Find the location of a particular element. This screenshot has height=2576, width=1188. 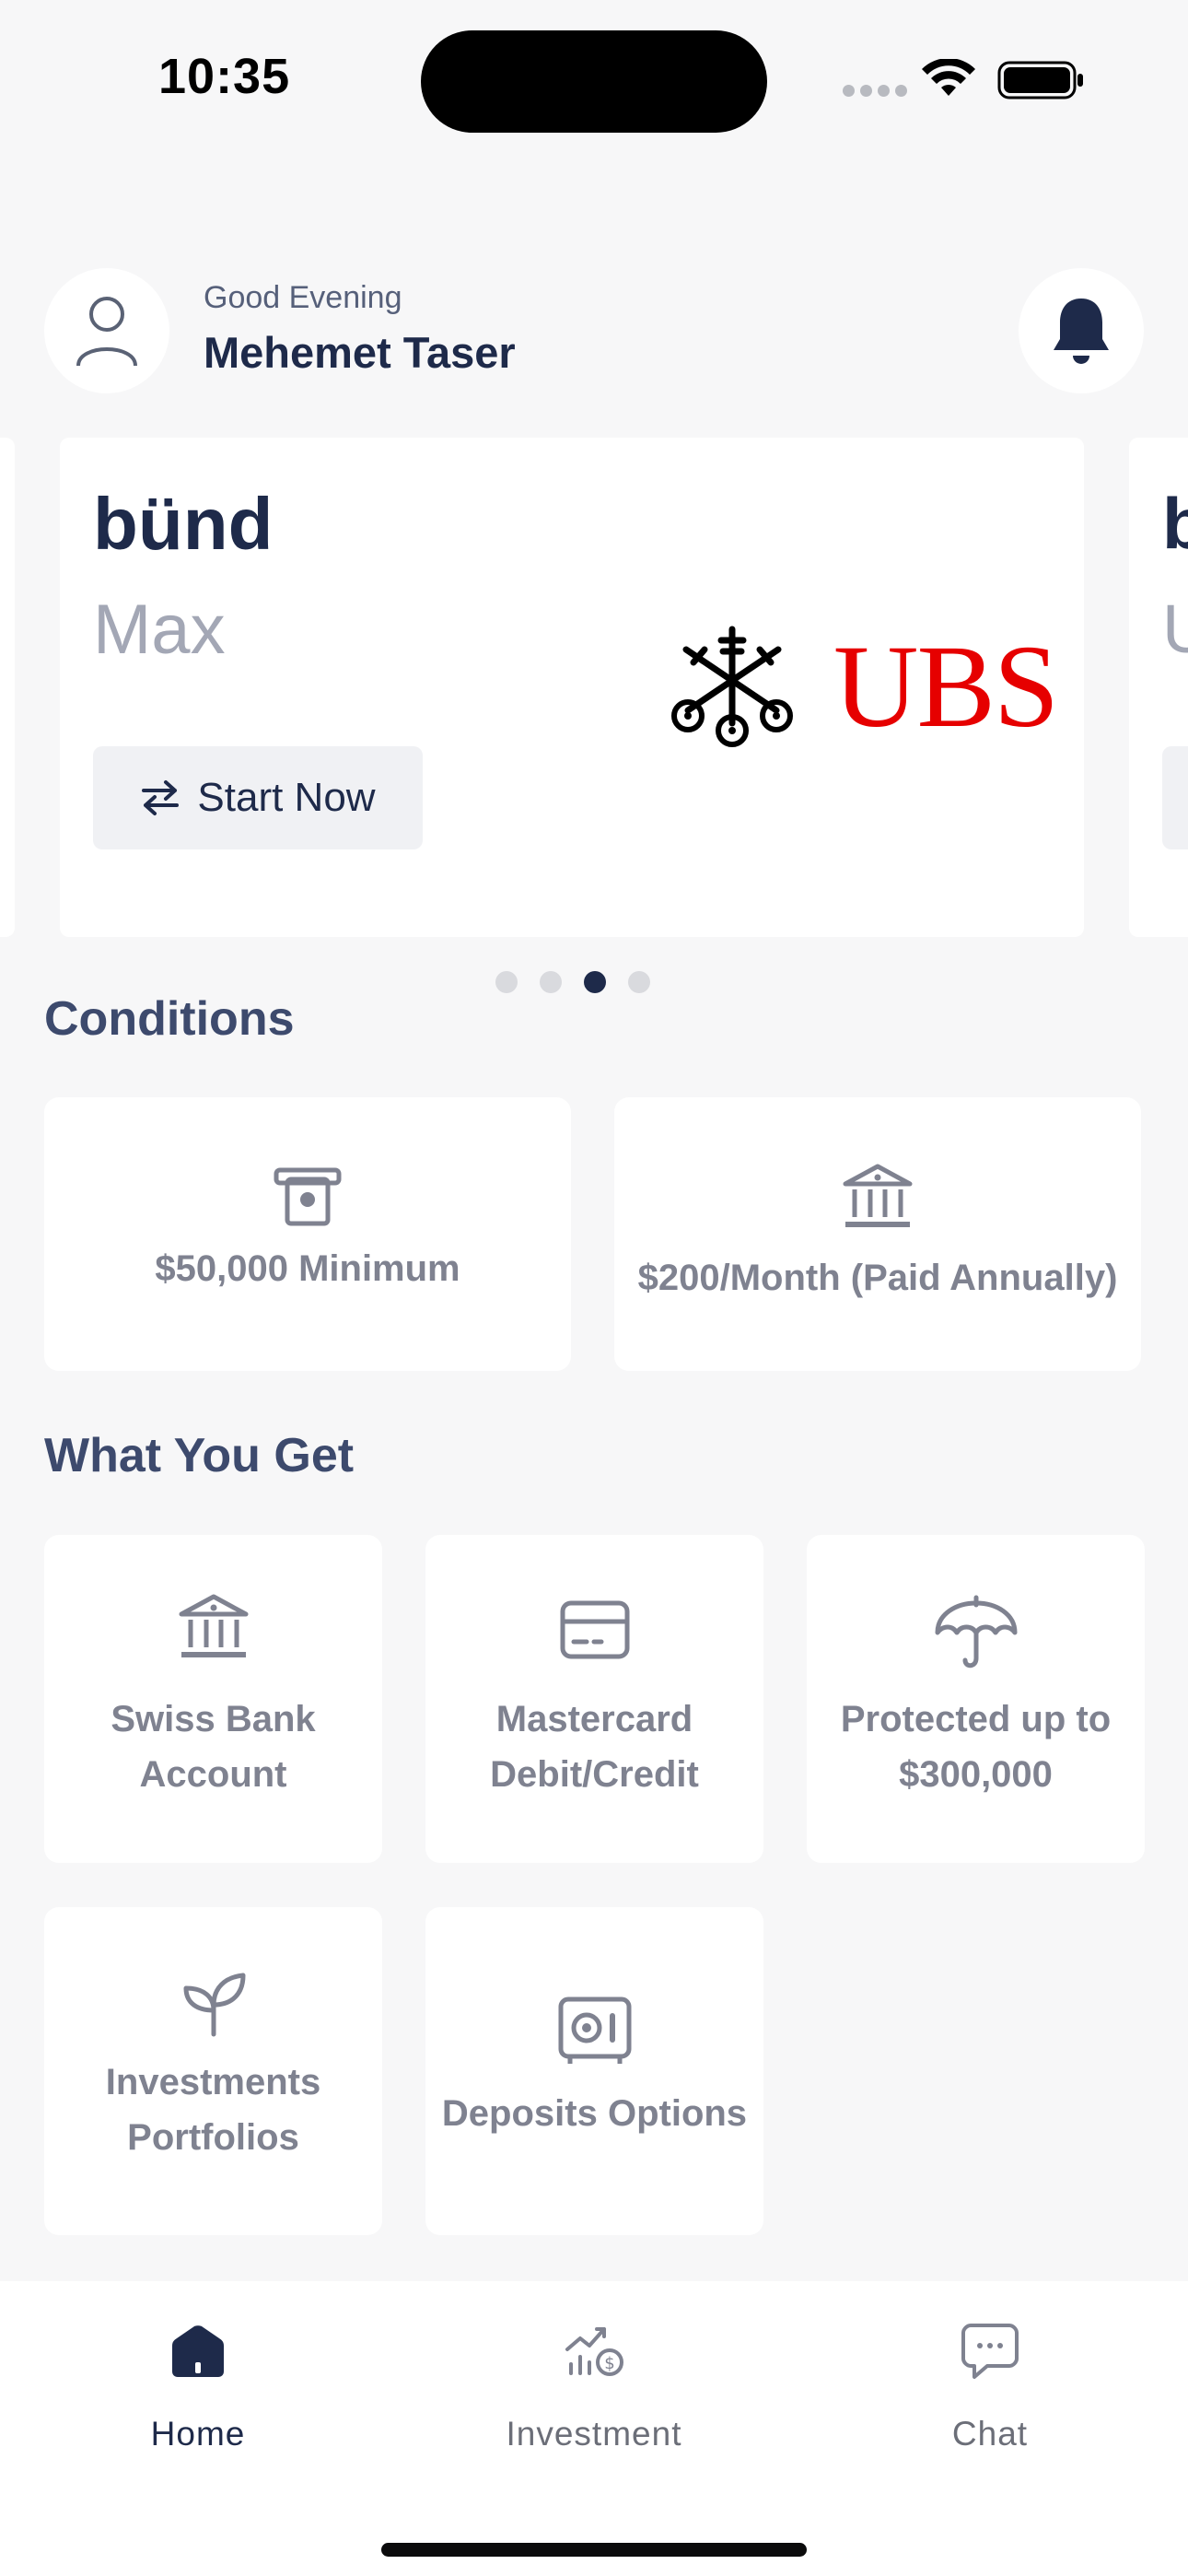

sprout-icon is located at coordinates (214, 2005).